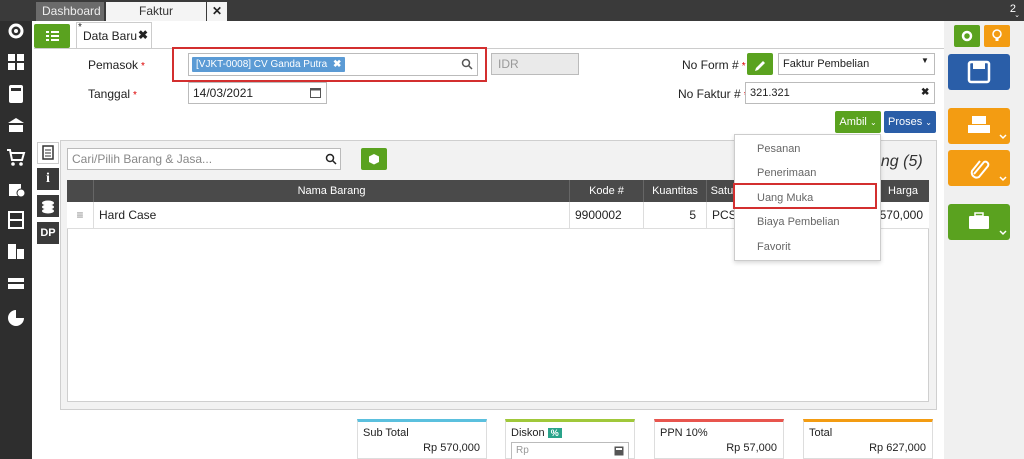 The height and width of the screenshot is (459, 1024). I want to click on cube-icon, so click(374, 159).